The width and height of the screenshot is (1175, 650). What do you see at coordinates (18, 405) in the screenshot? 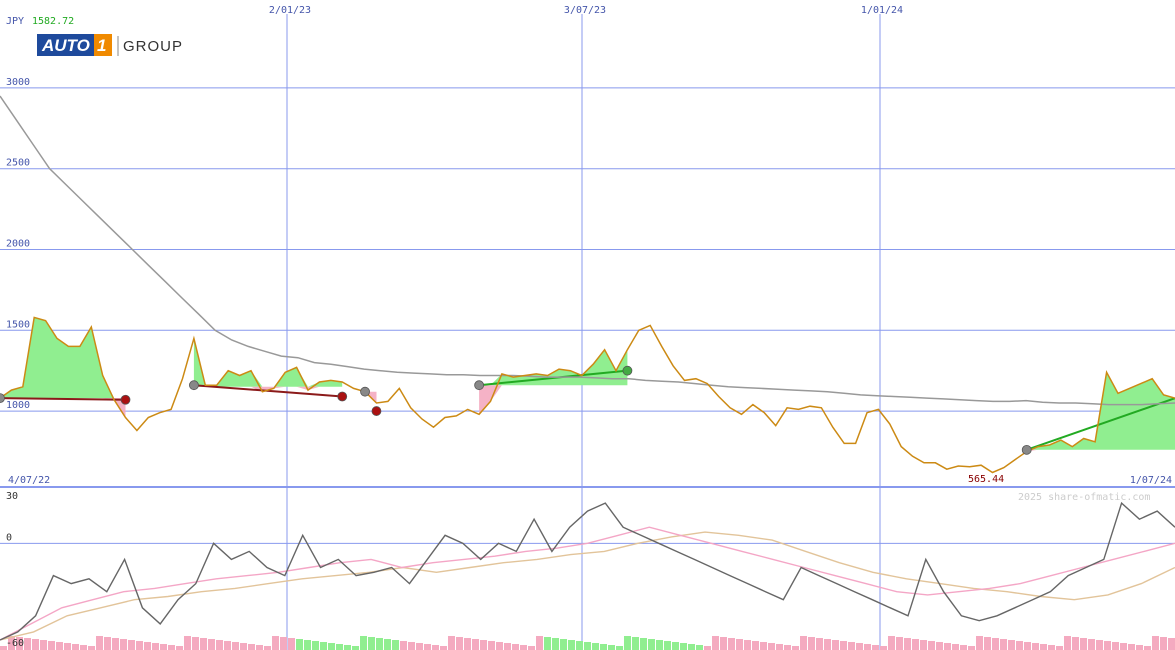
I see `y-tick-label: 1000` at bounding box center [18, 405].